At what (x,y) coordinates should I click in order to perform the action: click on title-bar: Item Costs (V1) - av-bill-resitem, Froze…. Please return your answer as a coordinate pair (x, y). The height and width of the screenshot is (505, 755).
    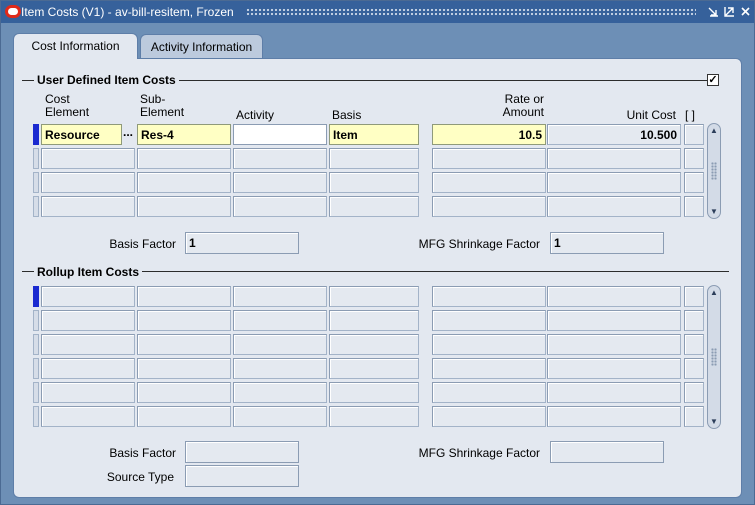
    Looking at the image, I should click on (377, 12).